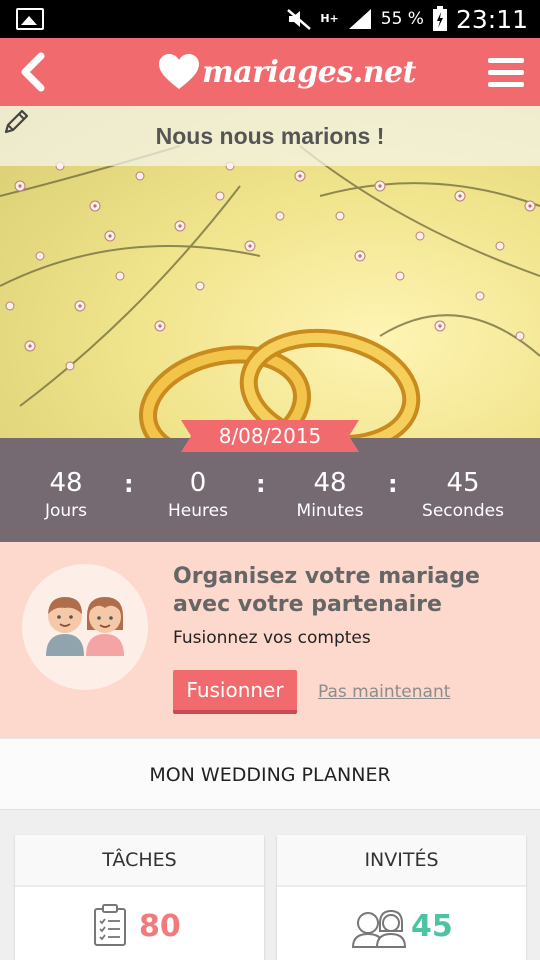  I want to click on card-body: 45, so click(401, 923).